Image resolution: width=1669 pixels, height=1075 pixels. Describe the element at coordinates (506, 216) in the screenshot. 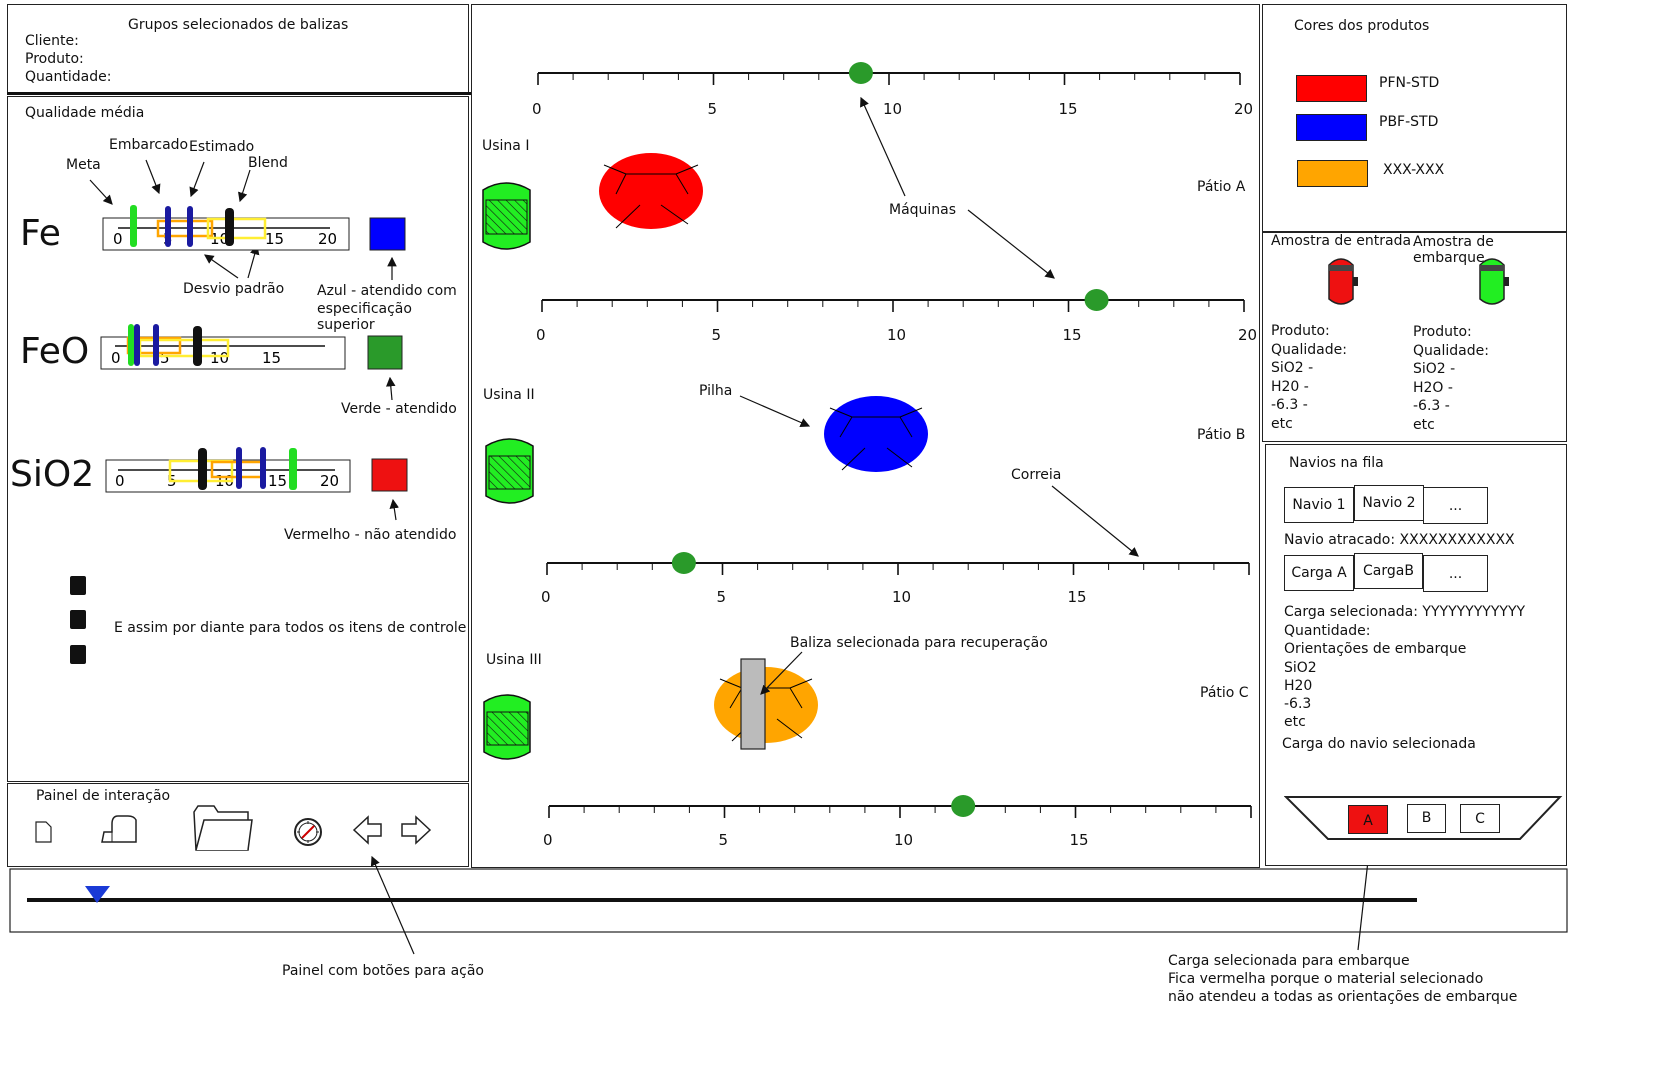

I see `usina-1-silo` at that location.